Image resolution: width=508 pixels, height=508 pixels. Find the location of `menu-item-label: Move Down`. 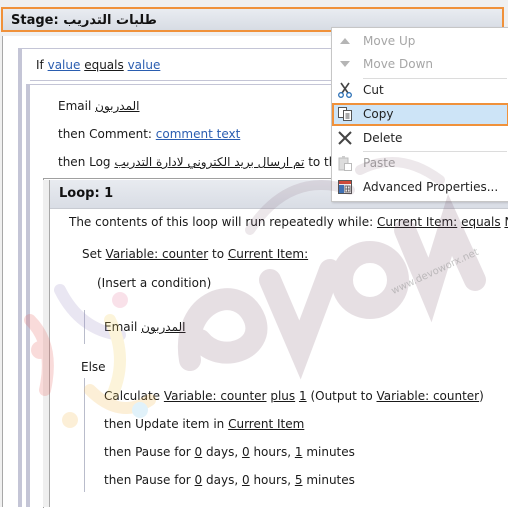

menu-item-label: Move Down is located at coordinates (398, 64).